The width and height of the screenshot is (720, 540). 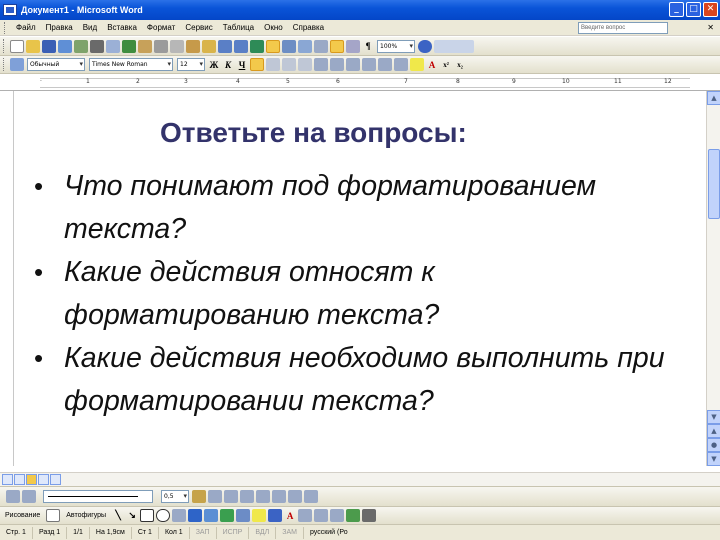 I want to click on order-icon, so click(x=263, y=496).